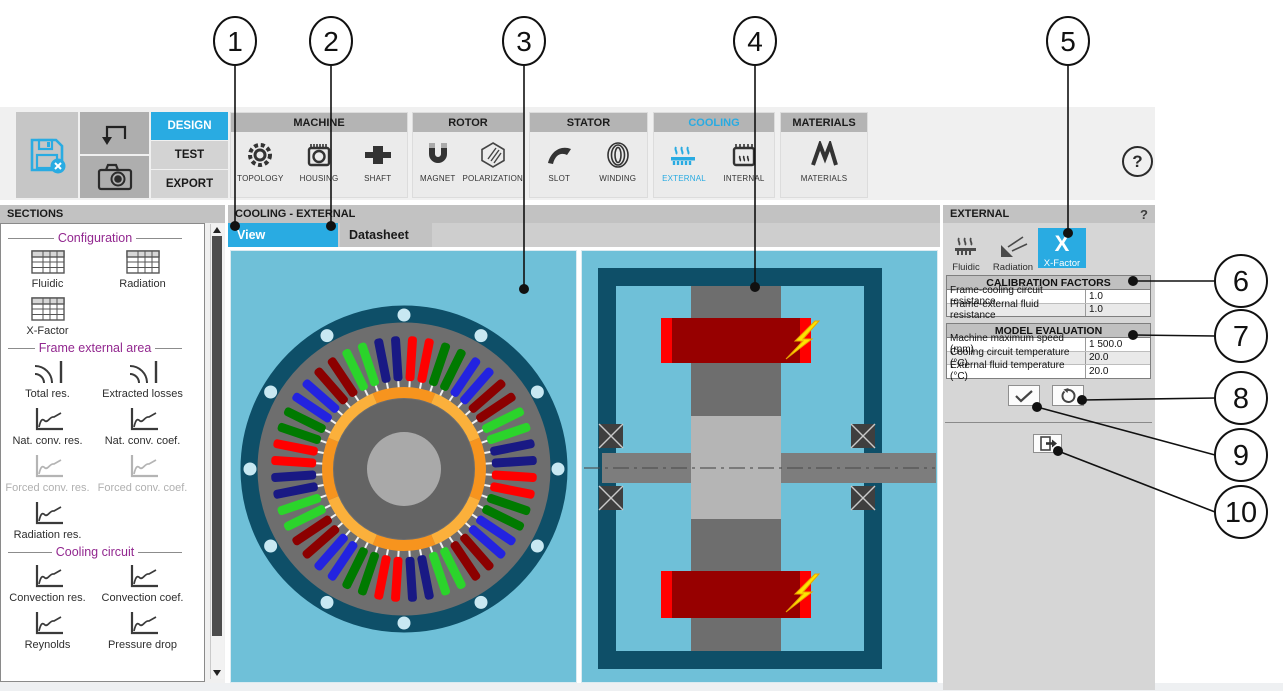 This screenshot has height=699, width=1283. Describe the element at coordinates (714, 122) in the screenshot. I see `ribbon-group-title: COOLING` at that location.